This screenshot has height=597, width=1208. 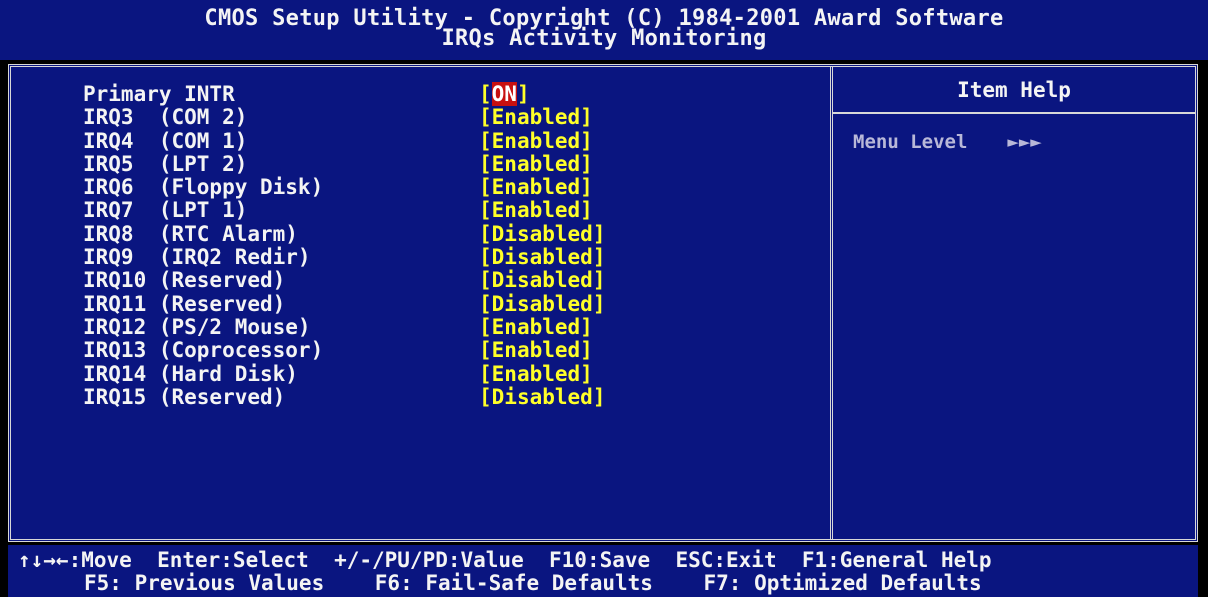 I want to click on help-separator, so click(x=1014, y=113).